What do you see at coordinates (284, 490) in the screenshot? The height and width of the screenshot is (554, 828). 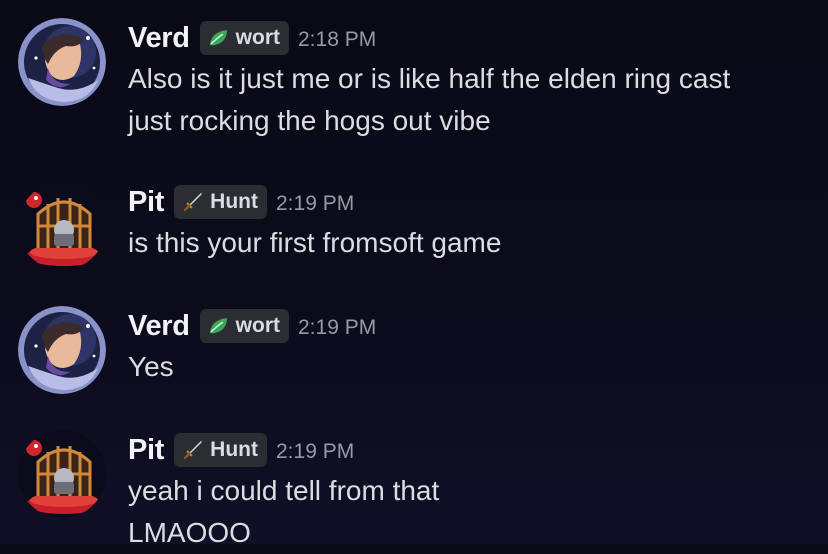 I see `message-text-line: yeah i could tell from that` at bounding box center [284, 490].